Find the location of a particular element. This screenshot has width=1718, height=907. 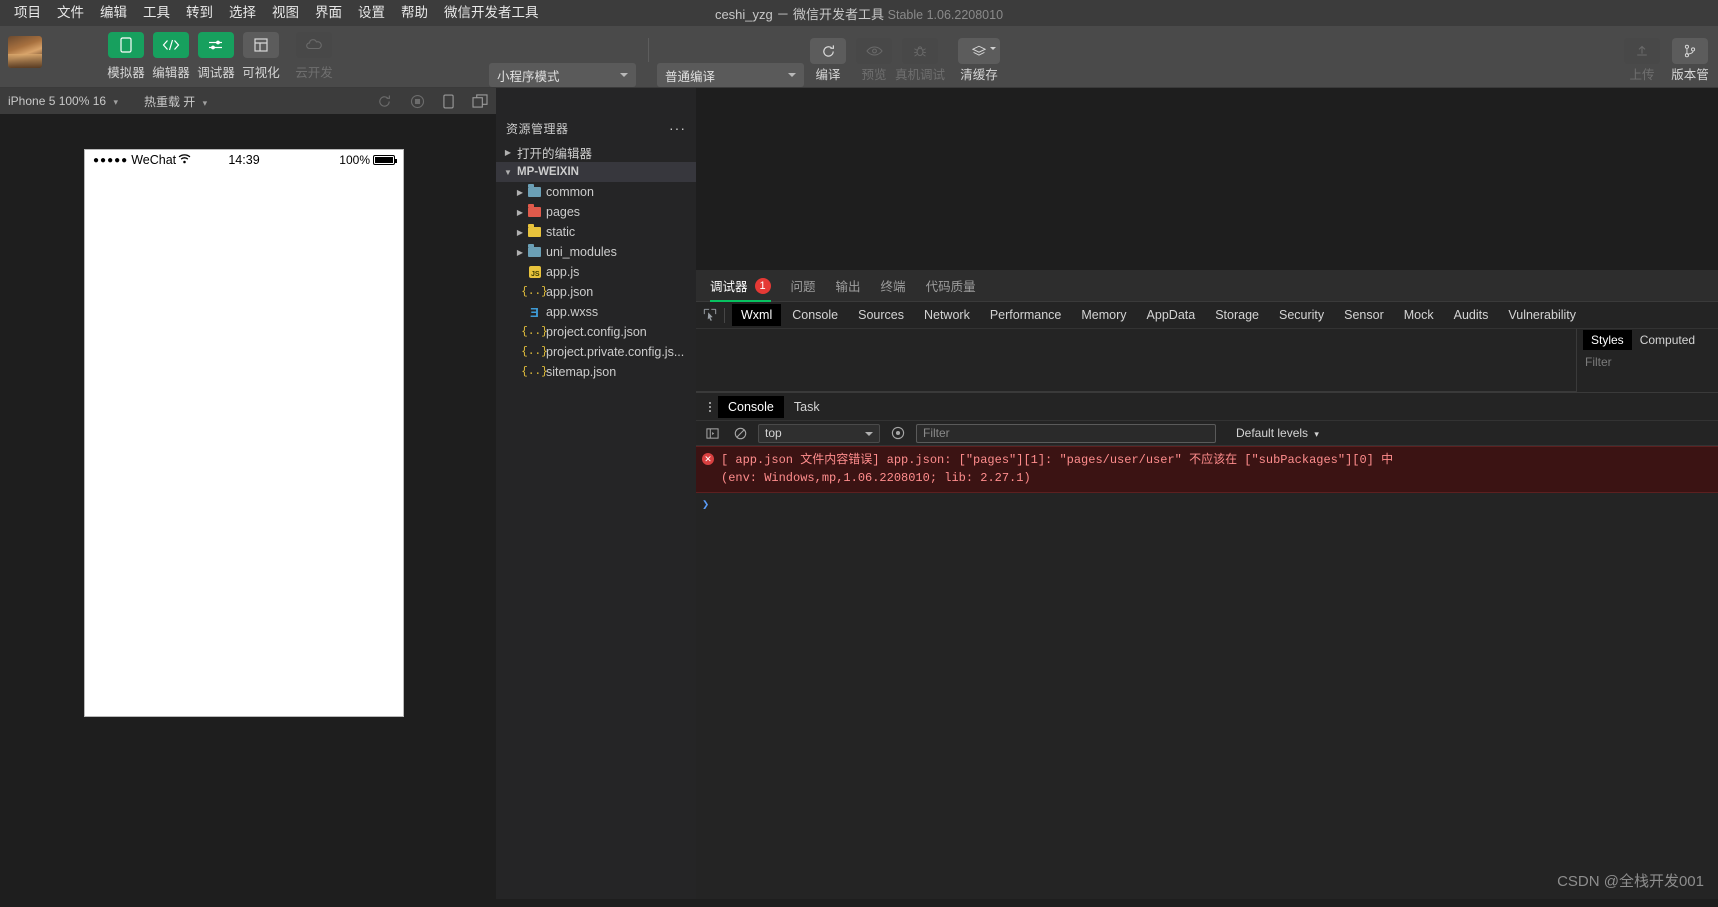

tree-root-mp-weixin: ▼ MP-WEIXIN is located at coordinates (596, 172).